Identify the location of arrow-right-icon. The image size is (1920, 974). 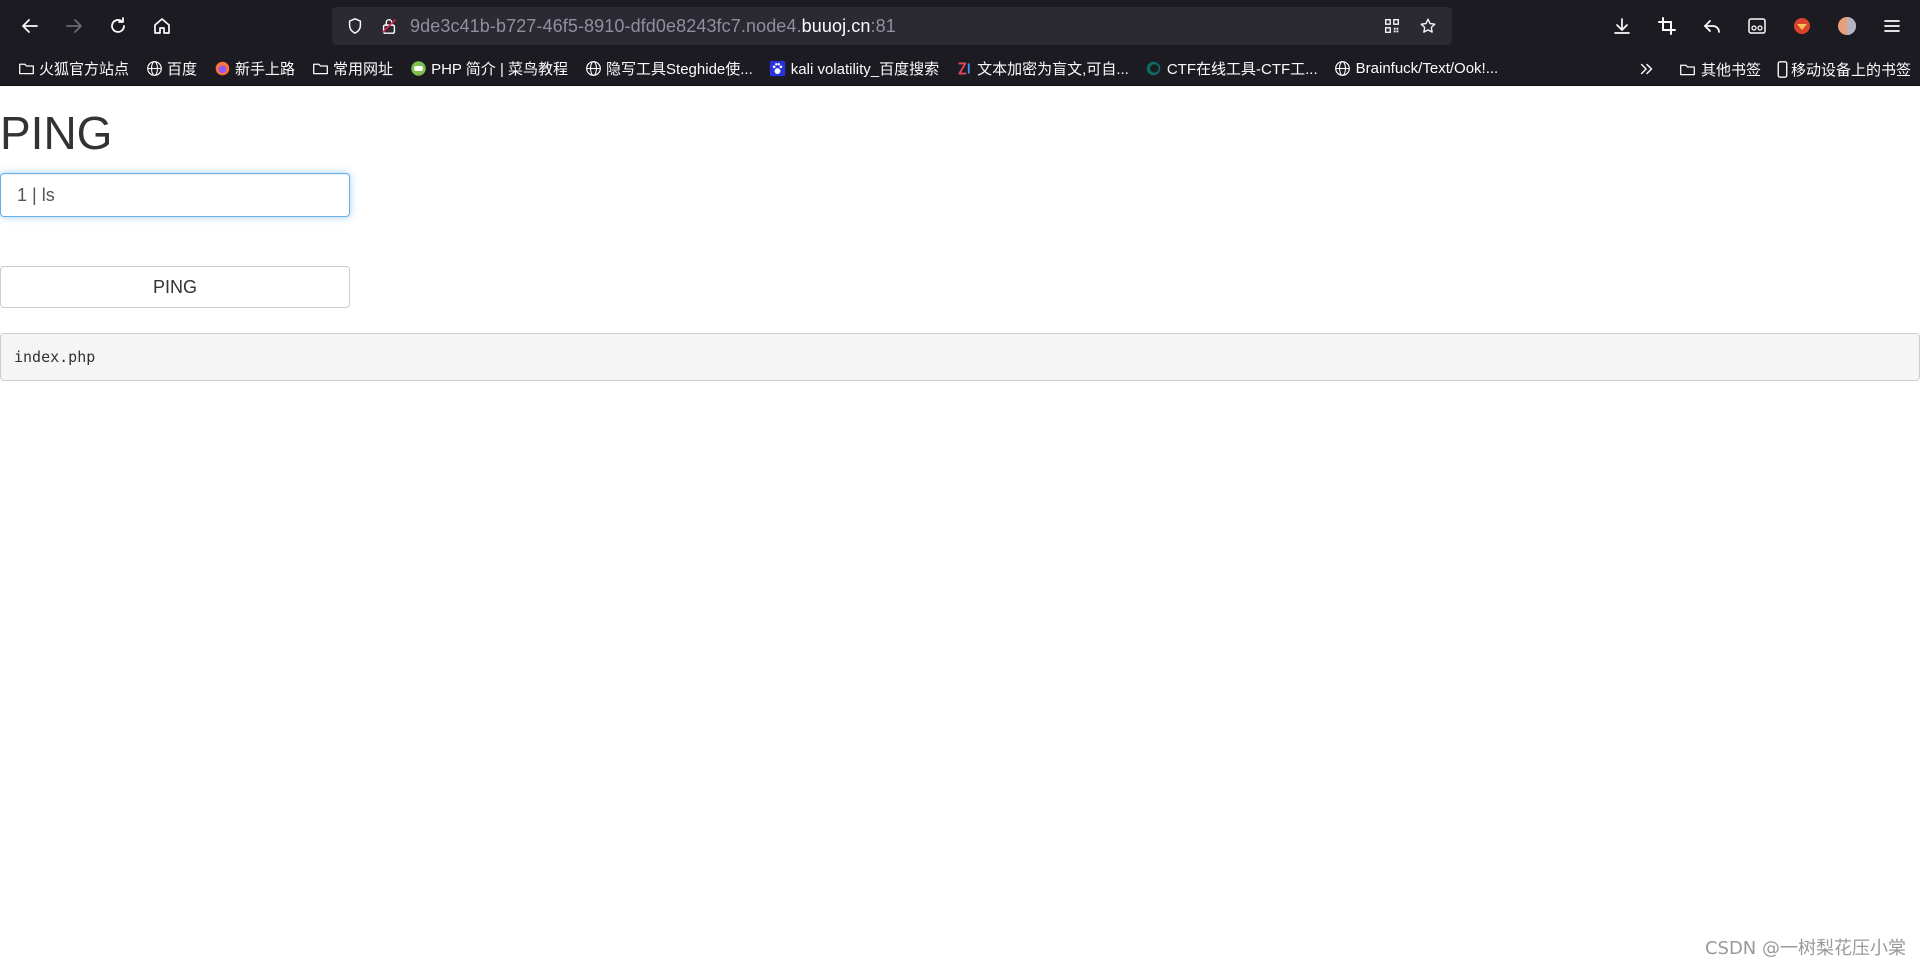
(74, 26).